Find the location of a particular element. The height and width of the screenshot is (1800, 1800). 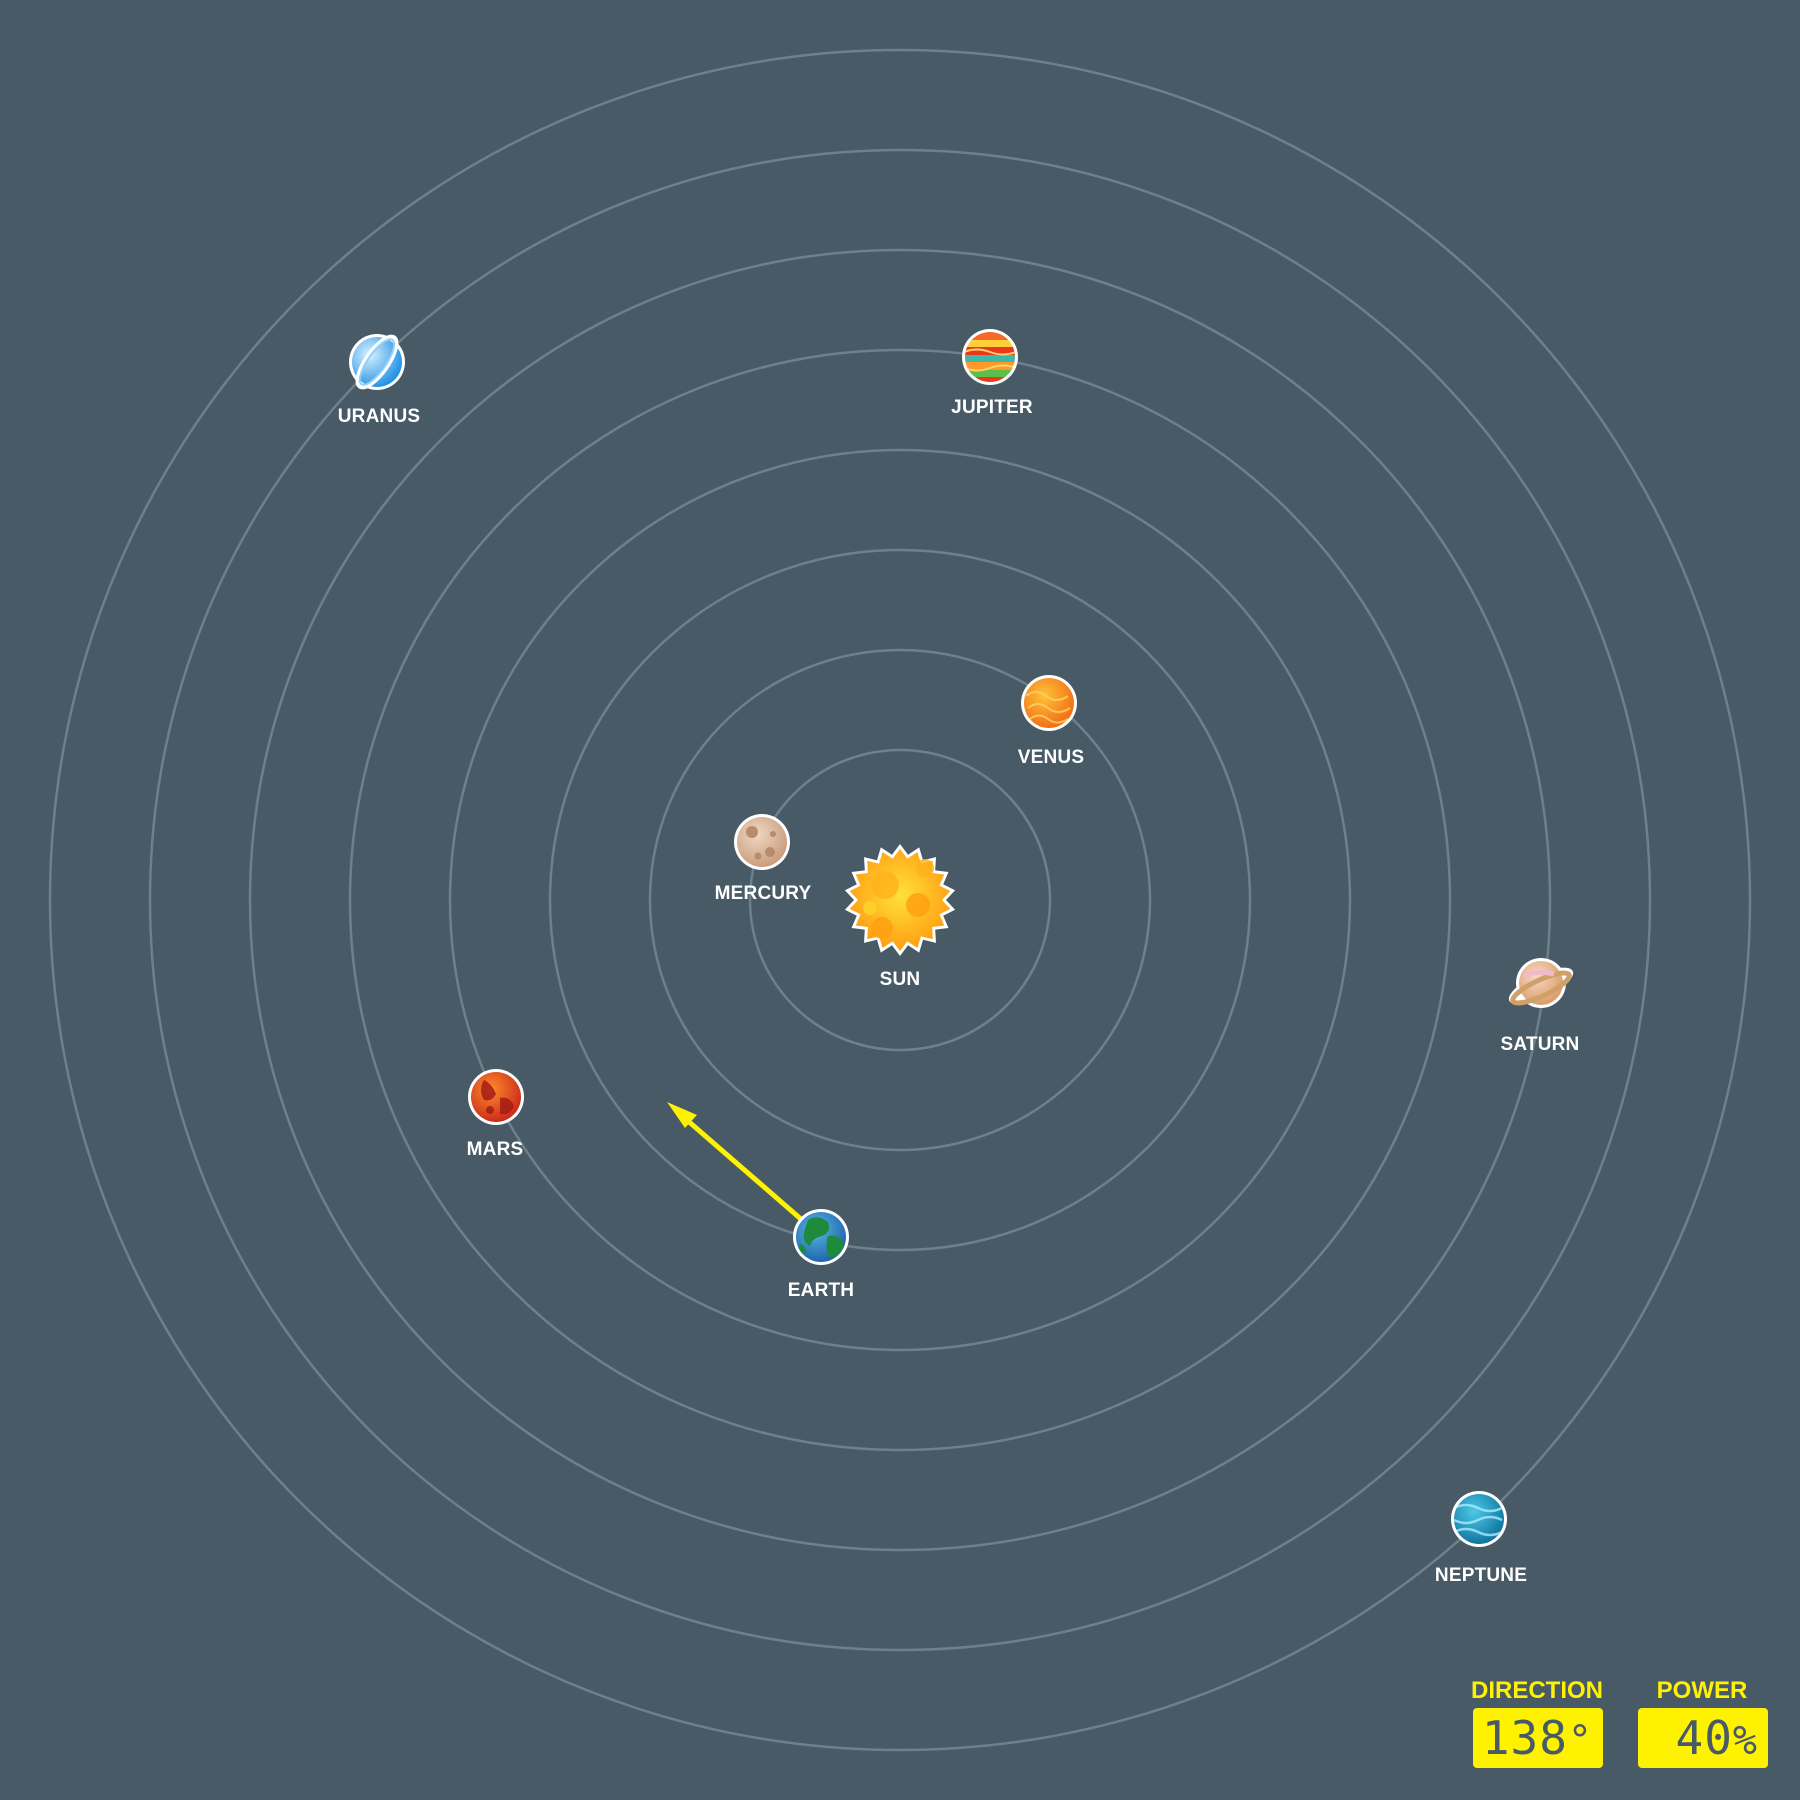

venus-icon is located at coordinates (1049, 703).